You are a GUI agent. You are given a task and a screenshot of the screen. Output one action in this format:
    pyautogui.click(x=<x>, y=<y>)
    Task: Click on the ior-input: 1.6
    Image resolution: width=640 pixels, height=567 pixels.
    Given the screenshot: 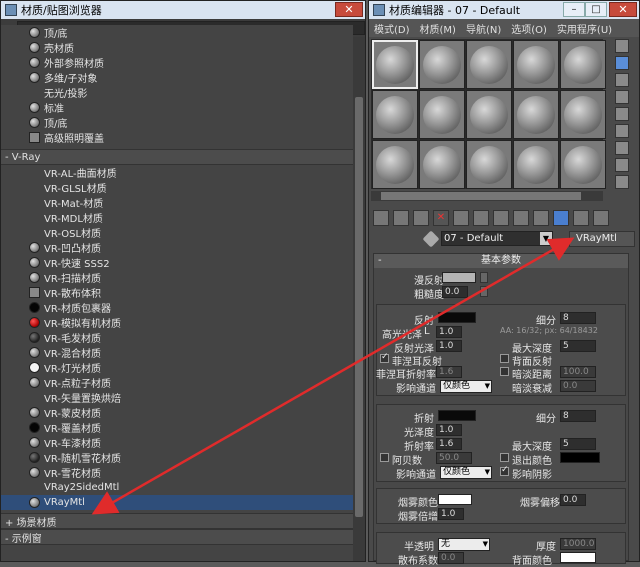 What is the action you would take?
    pyautogui.click(x=449, y=444)
    